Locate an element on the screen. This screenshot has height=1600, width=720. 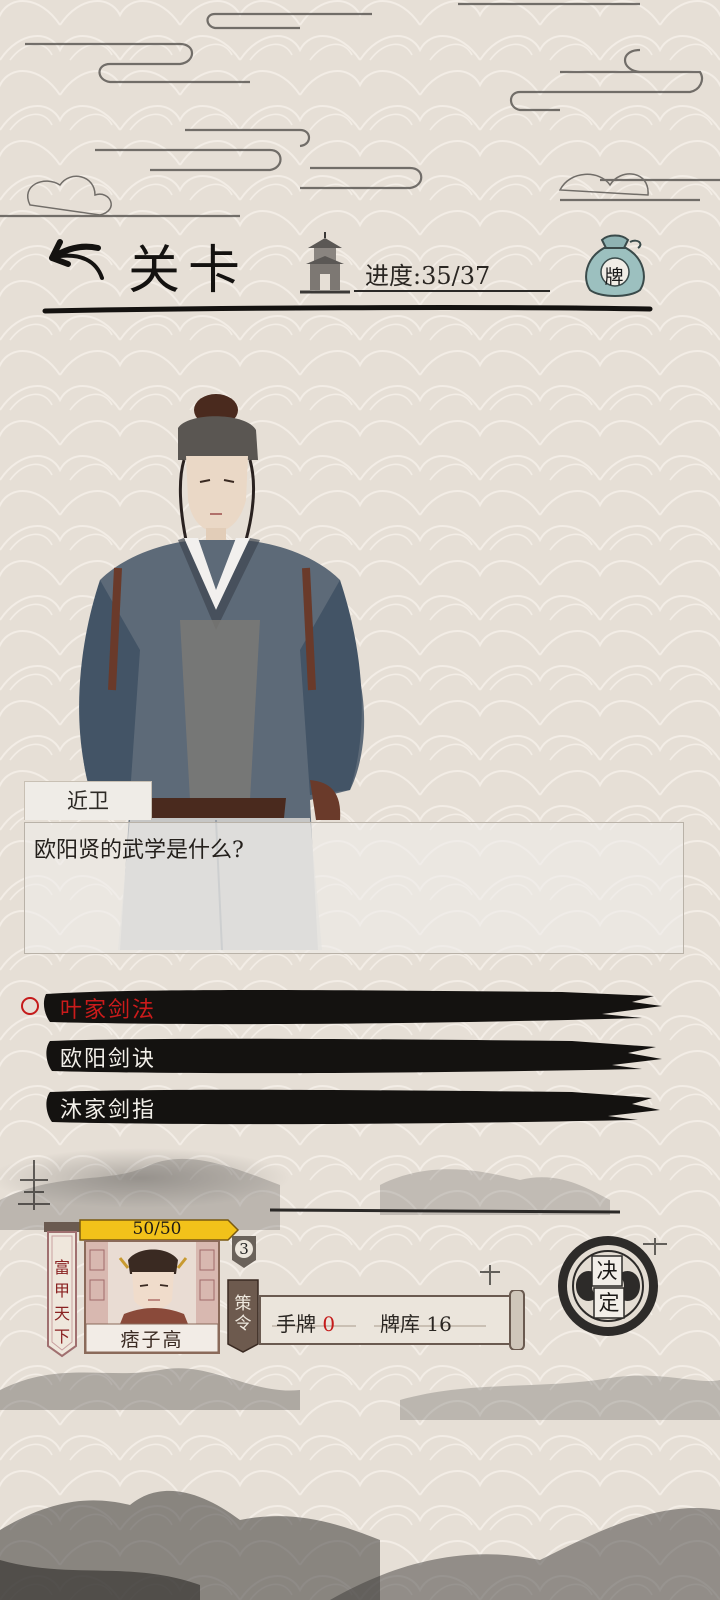
deck-count-display: 牌库 16 is located at coordinates (416, 1322).